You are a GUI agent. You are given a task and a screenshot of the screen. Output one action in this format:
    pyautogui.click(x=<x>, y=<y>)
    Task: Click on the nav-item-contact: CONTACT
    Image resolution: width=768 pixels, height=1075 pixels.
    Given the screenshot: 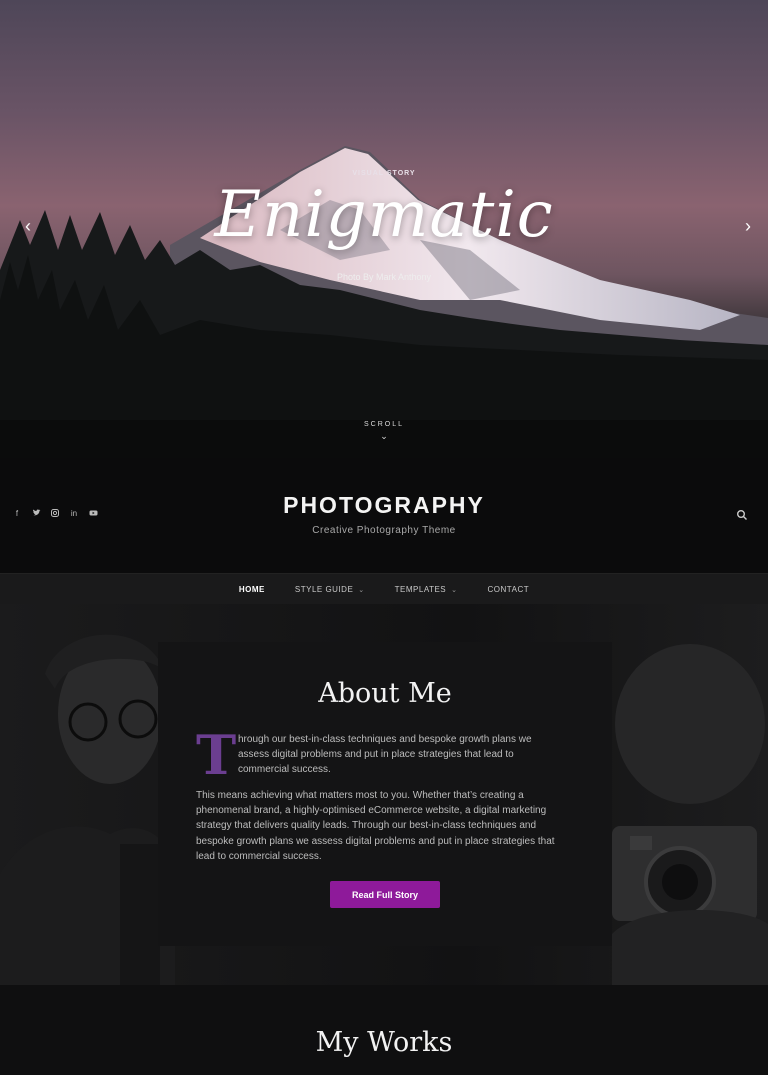 What is the action you would take?
    pyautogui.click(x=509, y=589)
    